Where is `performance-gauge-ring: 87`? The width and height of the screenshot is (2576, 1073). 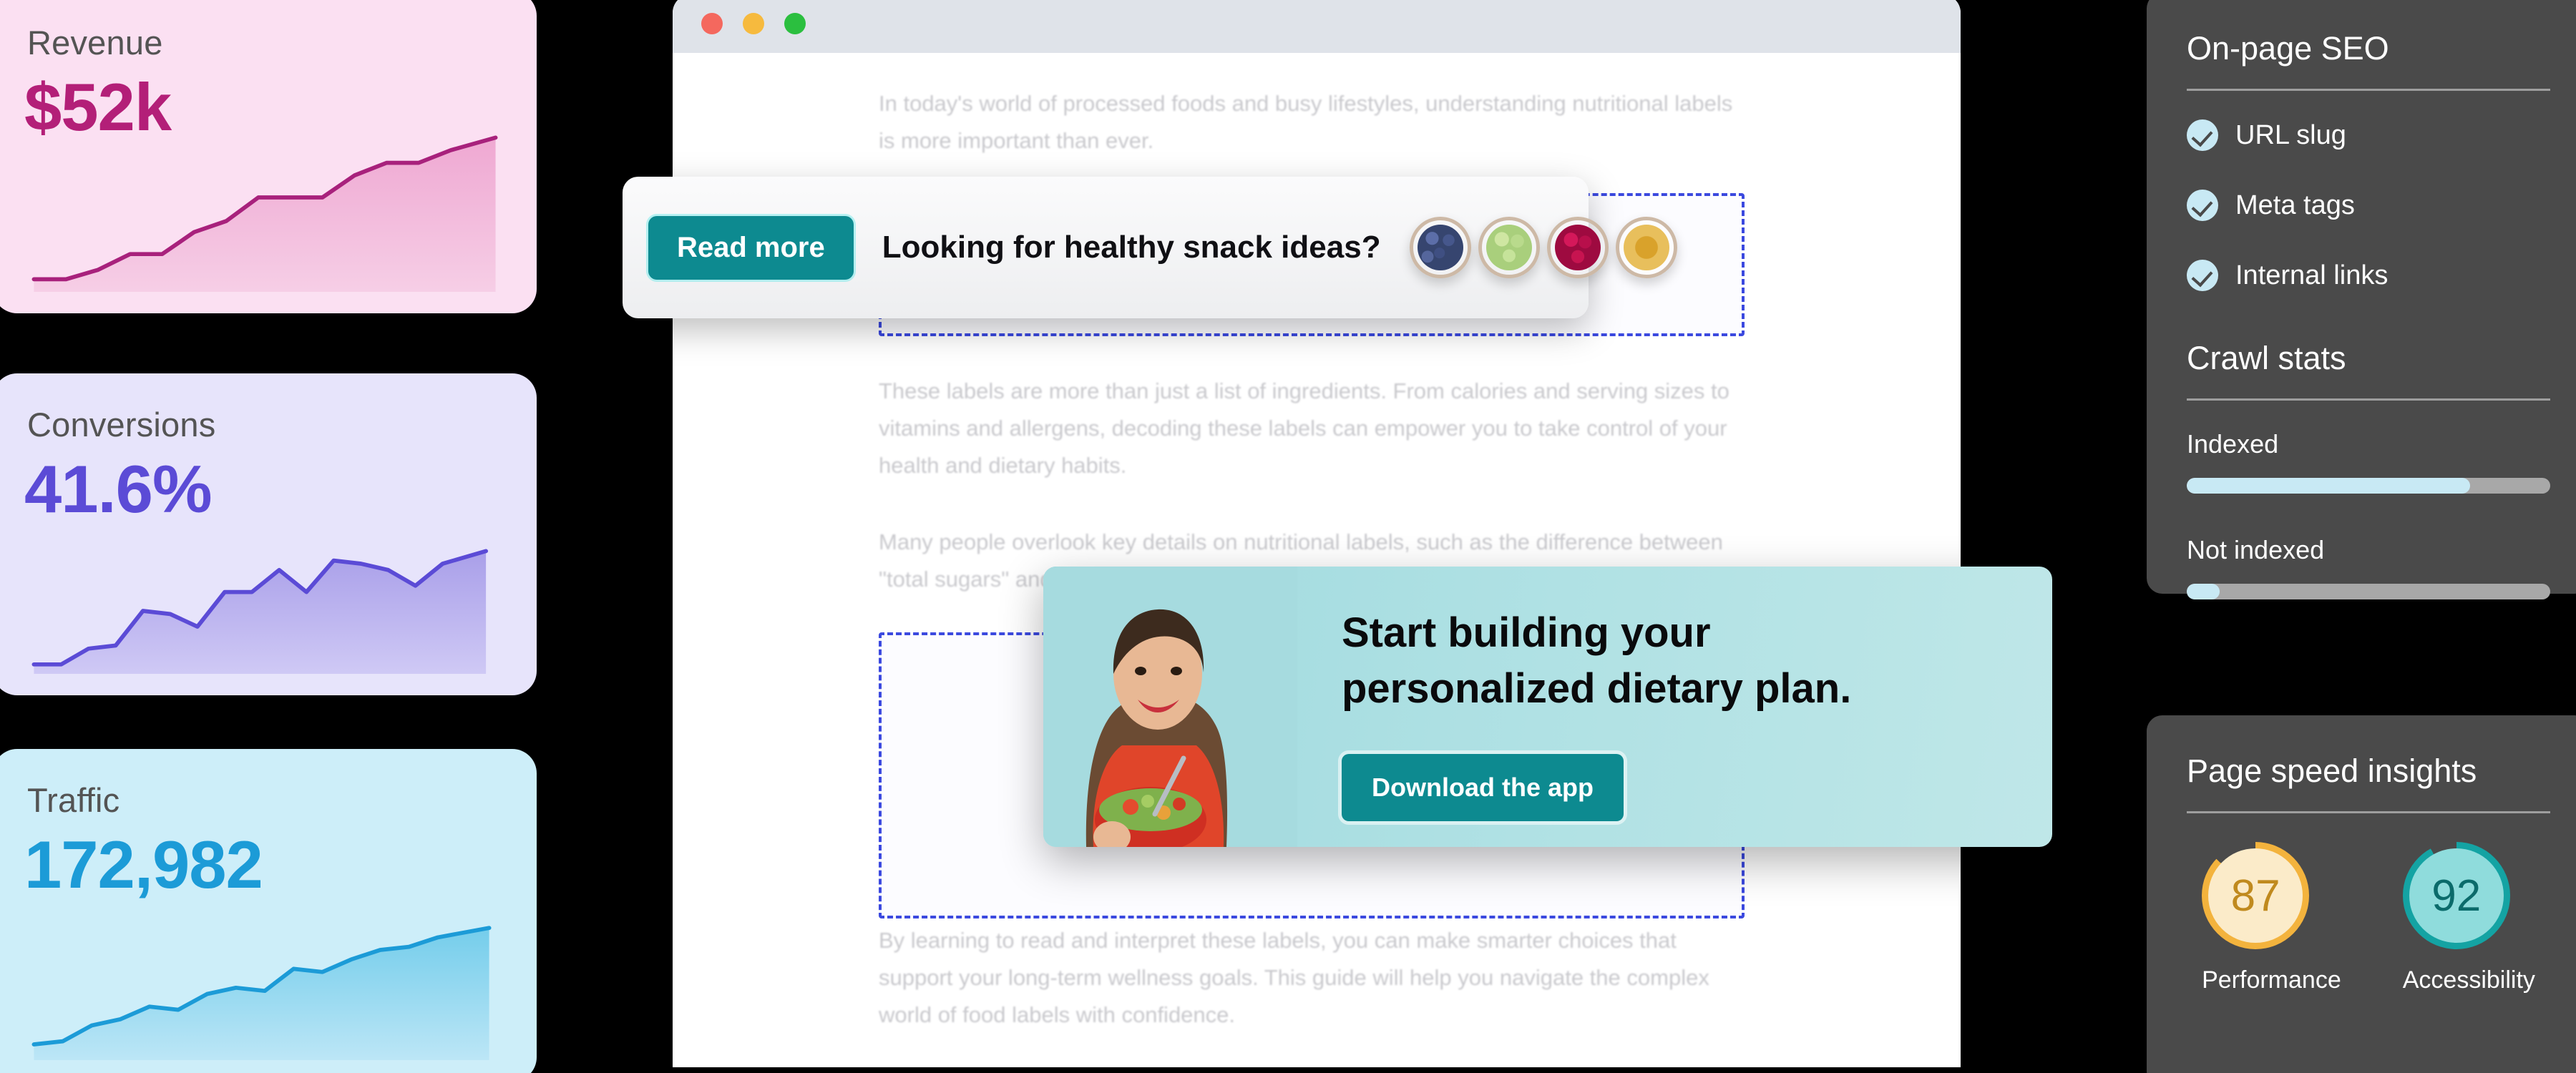 performance-gauge-ring: 87 is located at coordinates (2256, 896).